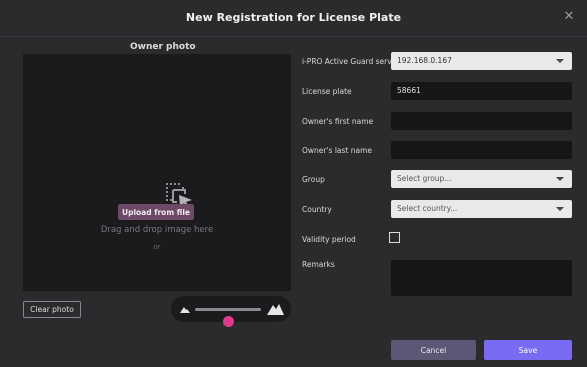 The height and width of the screenshot is (367, 587). What do you see at coordinates (185, 309) in the screenshot?
I see `mountain-small-icon` at bounding box center [185, 309].